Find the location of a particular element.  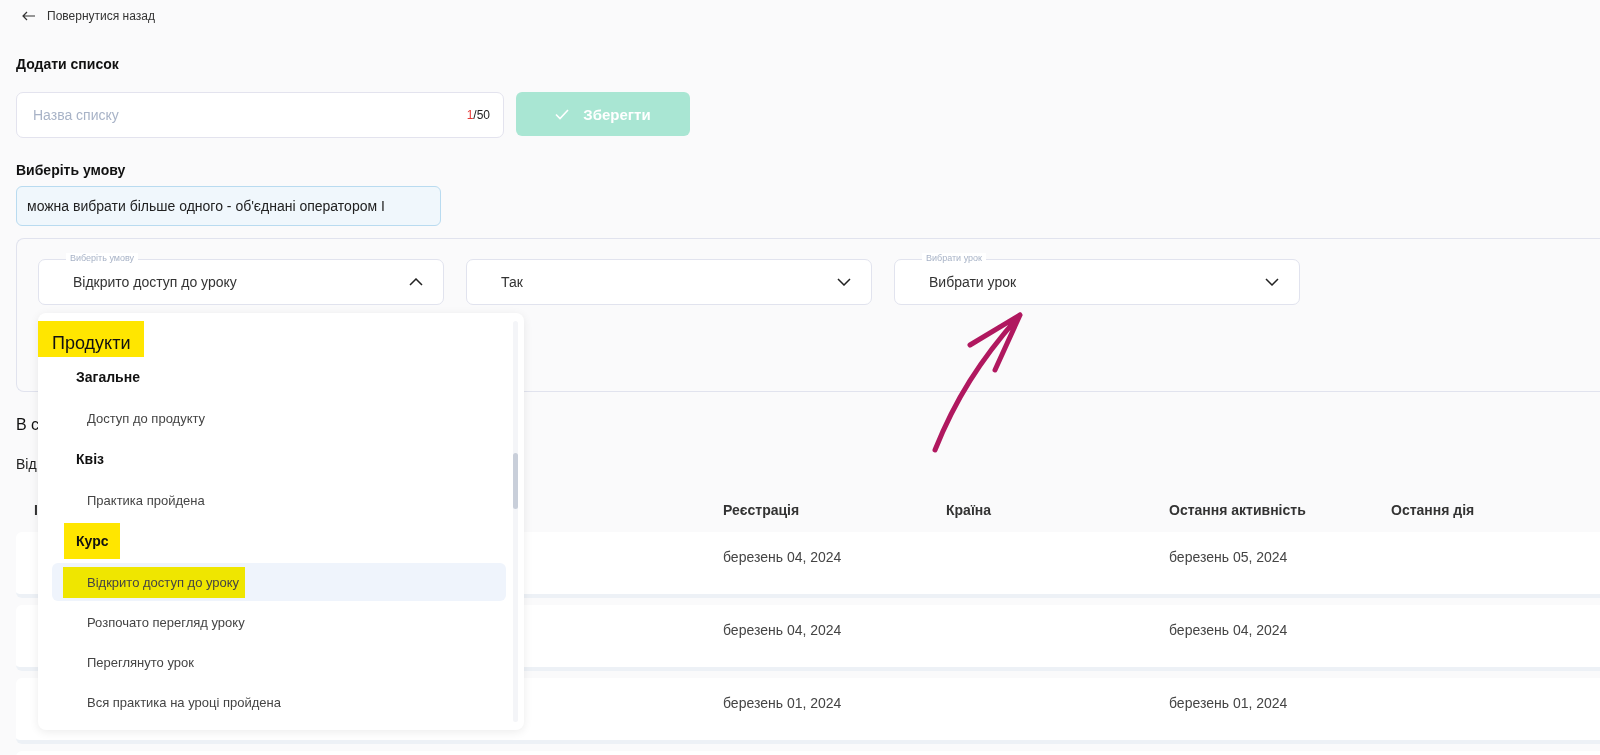

column-header: І is located at coordinates (36, 510).